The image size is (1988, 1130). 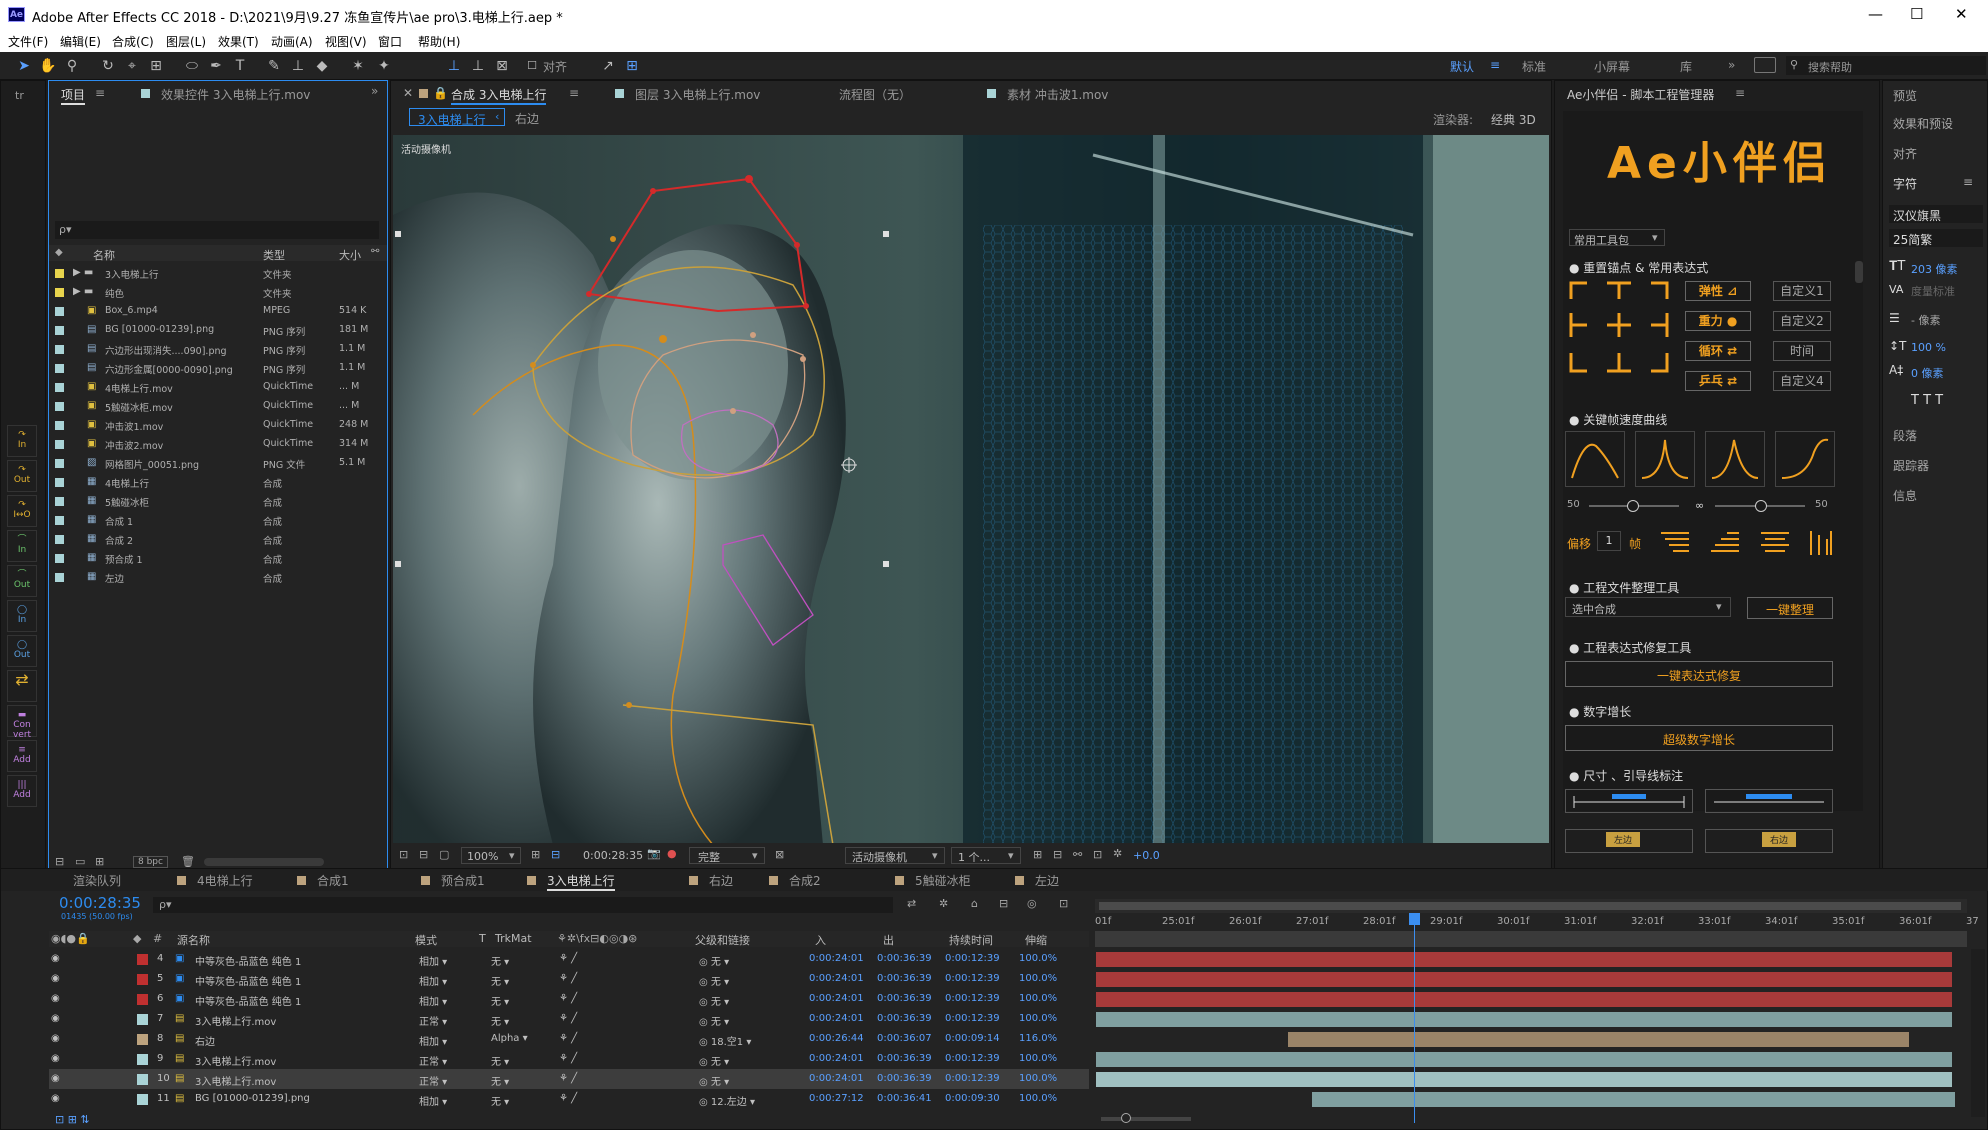 I want to click on timeline-tab: 右边, so click(x=721, y=880).